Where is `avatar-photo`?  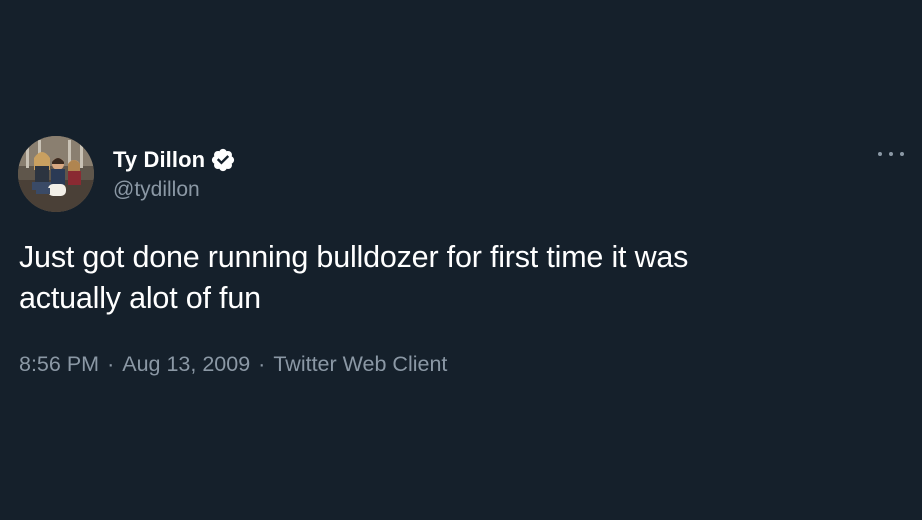 avatar-photo is located at coordinates (56, 174).